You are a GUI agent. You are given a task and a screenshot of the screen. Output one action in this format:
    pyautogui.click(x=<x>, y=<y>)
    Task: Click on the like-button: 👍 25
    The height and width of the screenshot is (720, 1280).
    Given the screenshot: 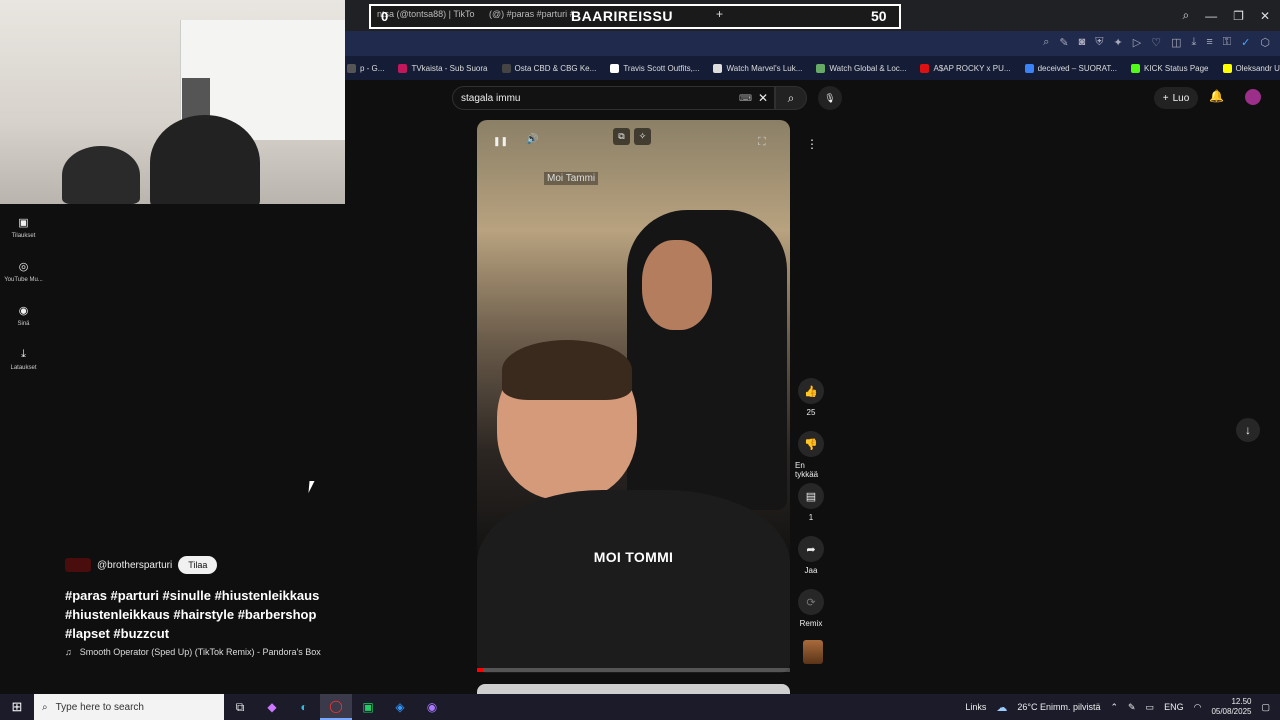 What is the action you would take?
    pyautogui.click(x=811, y=397)
    